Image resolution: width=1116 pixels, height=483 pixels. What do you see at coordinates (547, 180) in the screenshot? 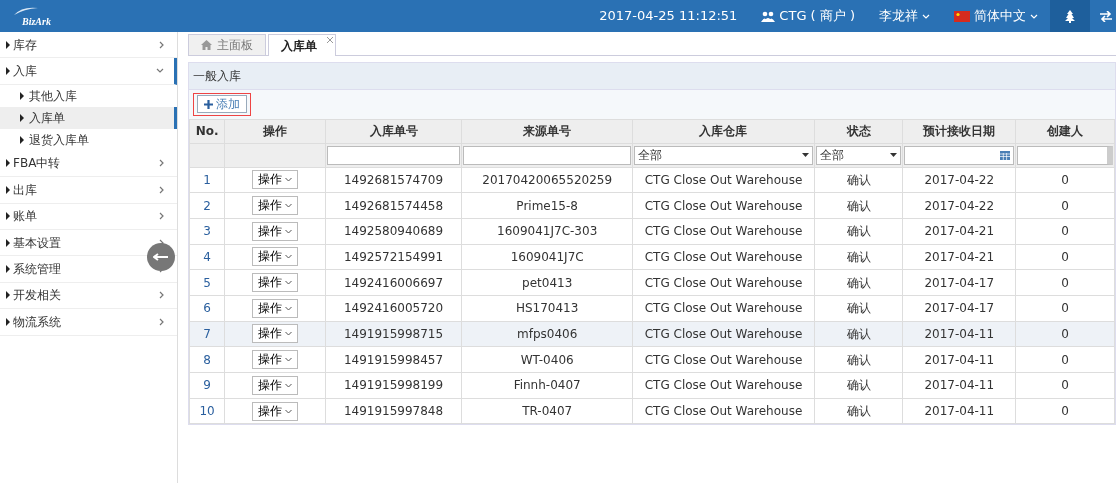
I see `table-cell: 20170420065520259` at bounding box center [547, 180].